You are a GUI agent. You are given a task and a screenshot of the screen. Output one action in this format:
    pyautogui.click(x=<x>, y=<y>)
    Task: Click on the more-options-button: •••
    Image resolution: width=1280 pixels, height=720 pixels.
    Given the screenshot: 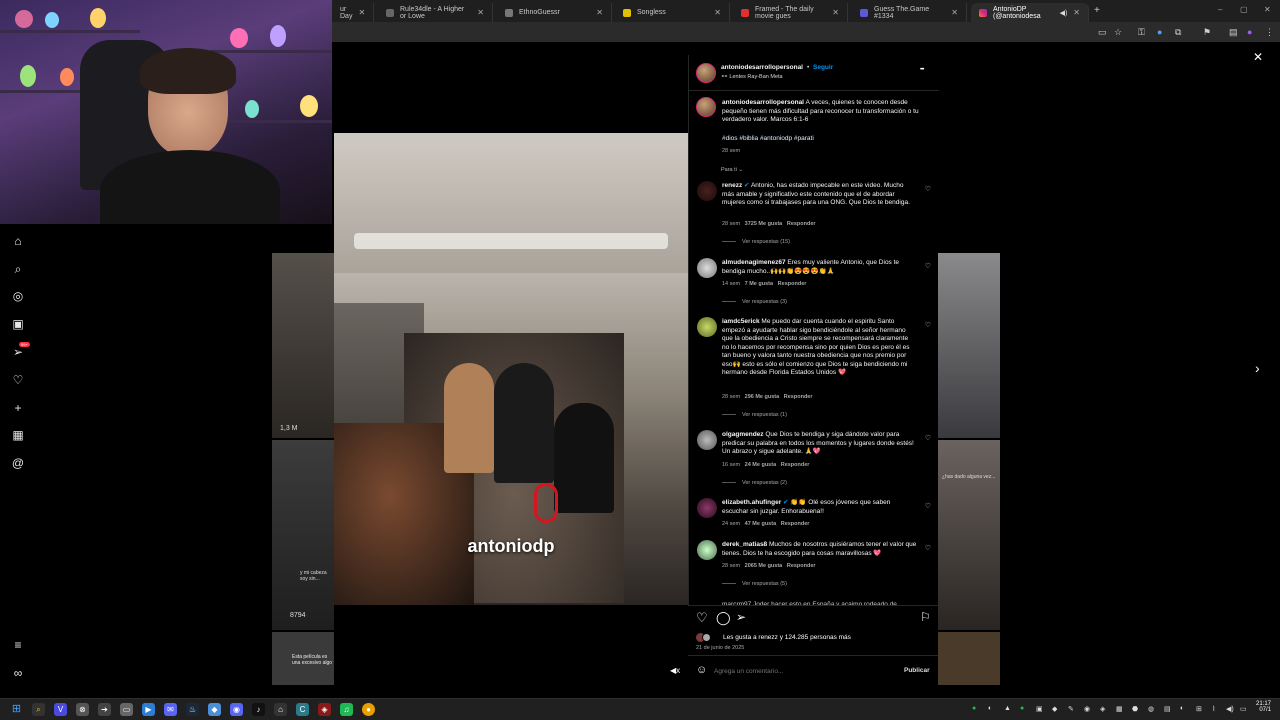 What is the action you would take?
    pyautogui.click(x=922, y=70)
    